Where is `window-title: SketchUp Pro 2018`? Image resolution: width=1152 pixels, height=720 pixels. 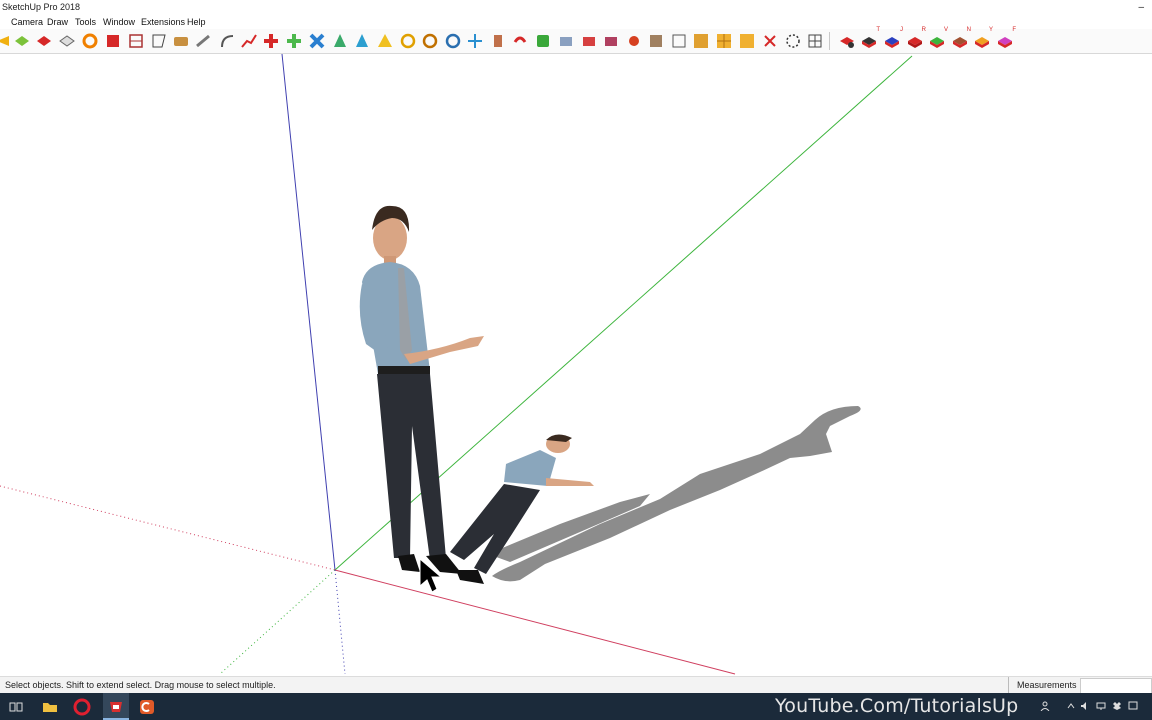
window-title: SketchUp Pro 2018 is located at coordinates (41, 7).